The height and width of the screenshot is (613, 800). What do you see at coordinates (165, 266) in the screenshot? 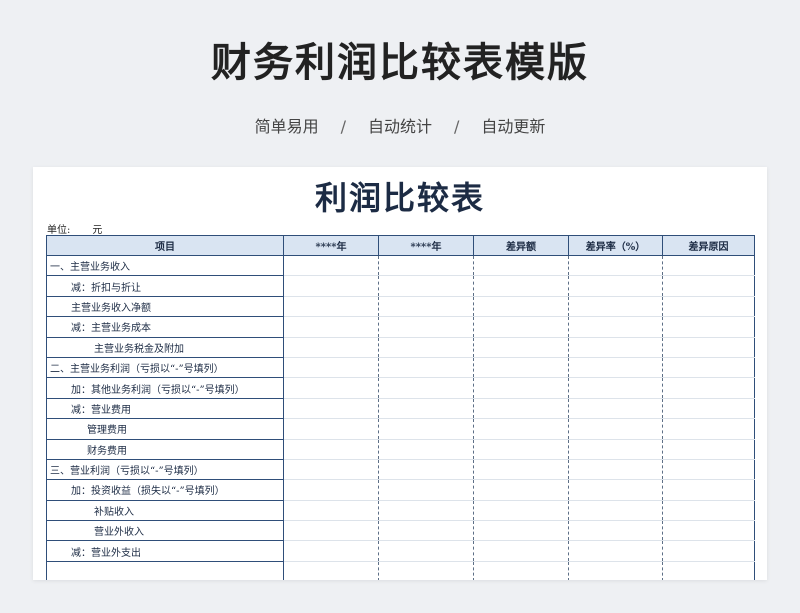
I see `row-label-cell: 一、主营业务收入` at bounding box center [165, 266].